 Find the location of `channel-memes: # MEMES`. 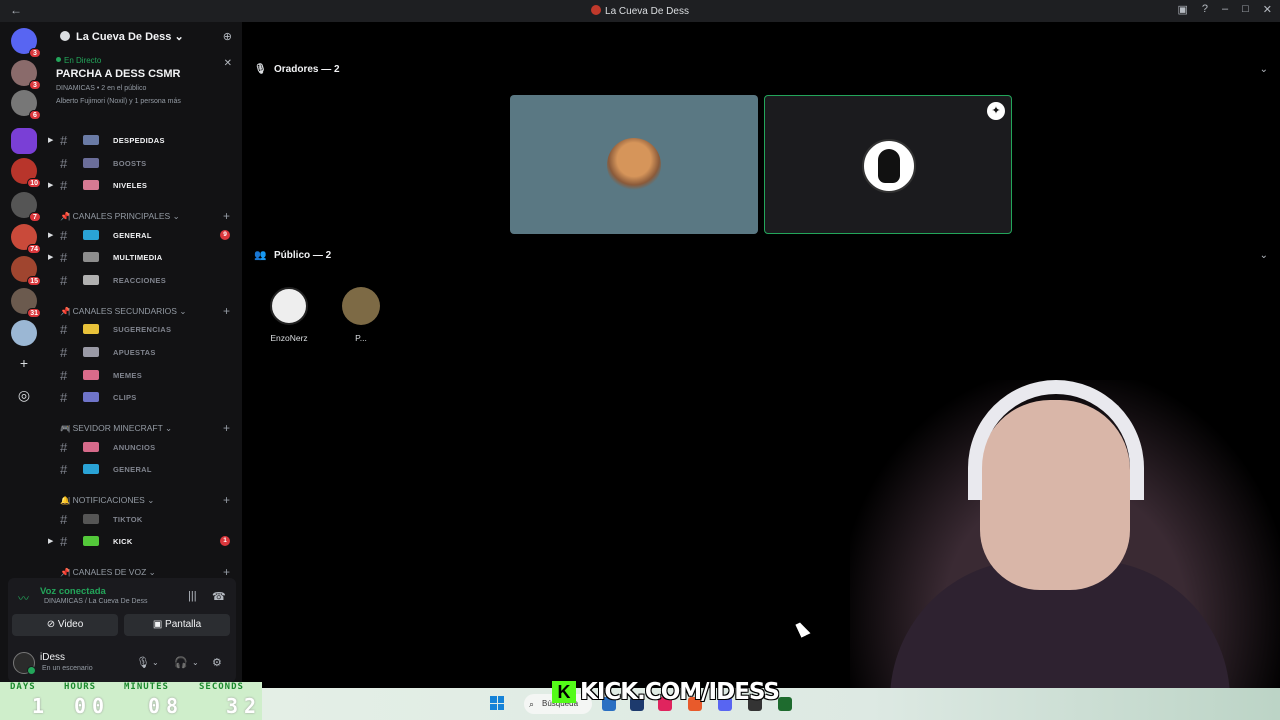

channel-memes: # MEMES is located at coordinates (145, 375).